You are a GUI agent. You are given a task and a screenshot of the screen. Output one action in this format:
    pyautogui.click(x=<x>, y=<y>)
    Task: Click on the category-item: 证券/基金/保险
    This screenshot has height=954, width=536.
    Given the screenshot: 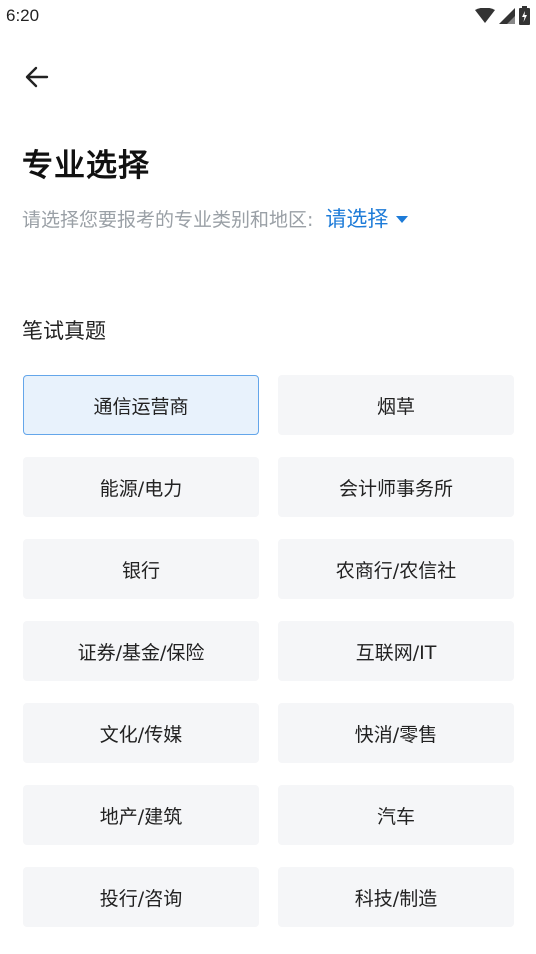 What is the action you would take?
    pyautogui.click(x=141, y=651)
    